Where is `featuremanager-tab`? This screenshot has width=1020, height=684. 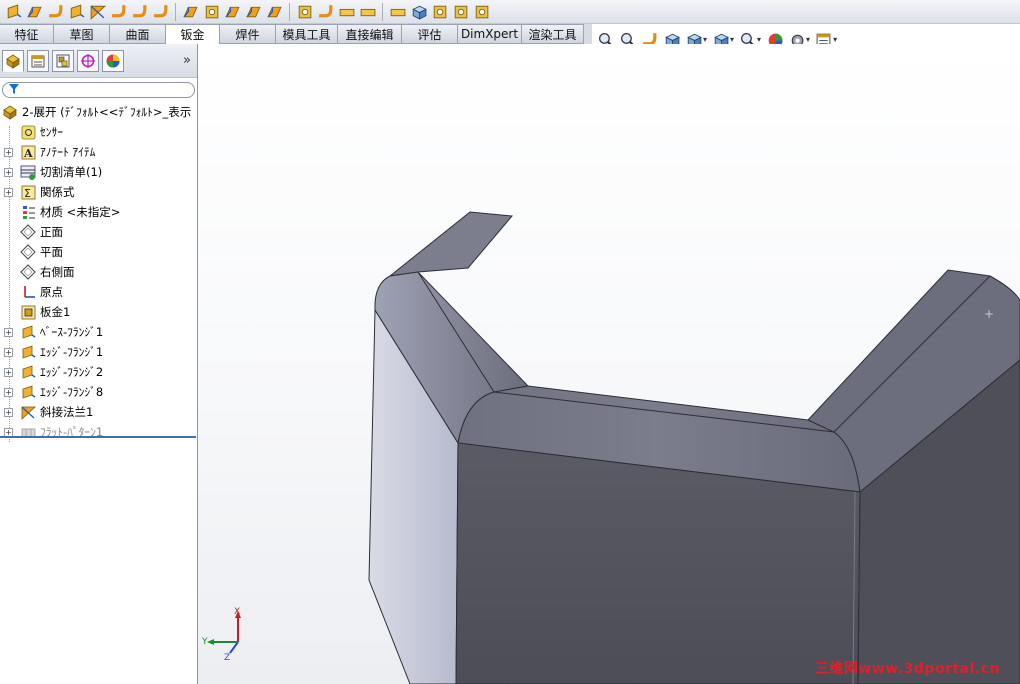
featuremanager-tab is located at coordinates (13, 60).